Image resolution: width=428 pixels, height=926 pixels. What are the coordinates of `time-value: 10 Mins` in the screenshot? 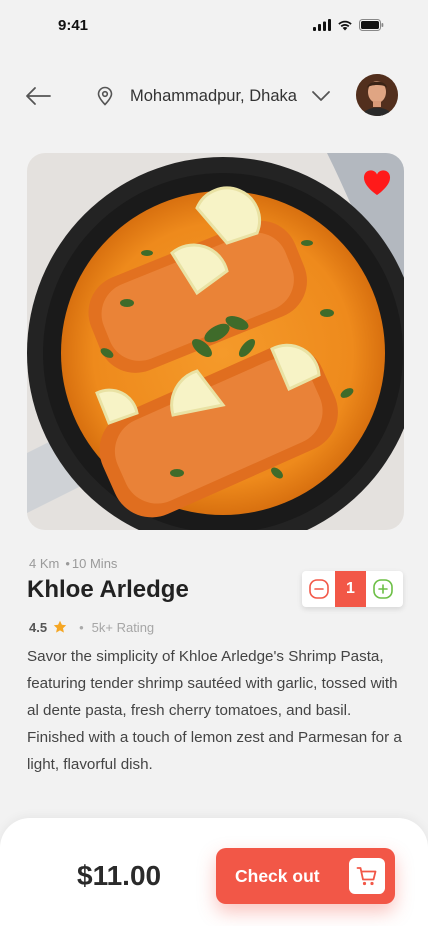 It's located at (94, 563).